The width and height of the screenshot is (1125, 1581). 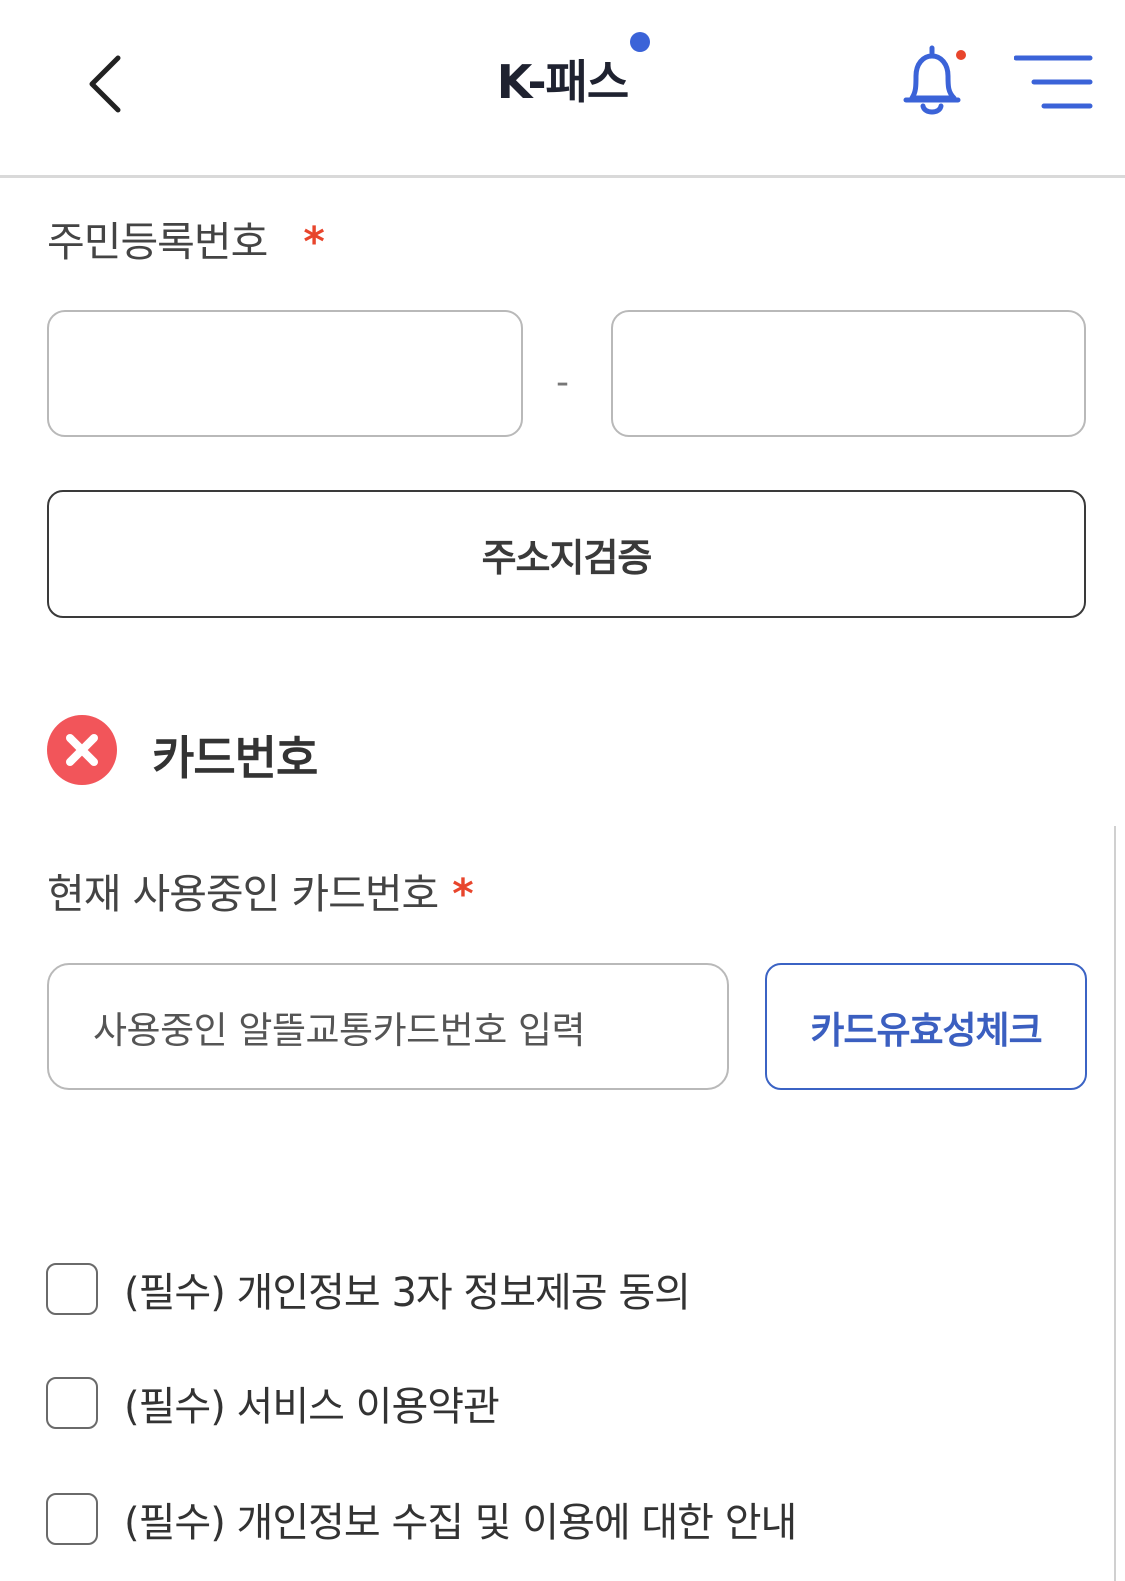 What do you see at coordinates (82, 750) in the screenshot?
I see `error-x-icon` at bounding box center [82, 750].